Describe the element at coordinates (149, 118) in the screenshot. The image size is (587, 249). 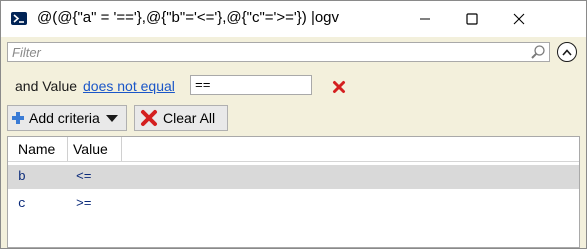
I see `clear-icon` at that location.